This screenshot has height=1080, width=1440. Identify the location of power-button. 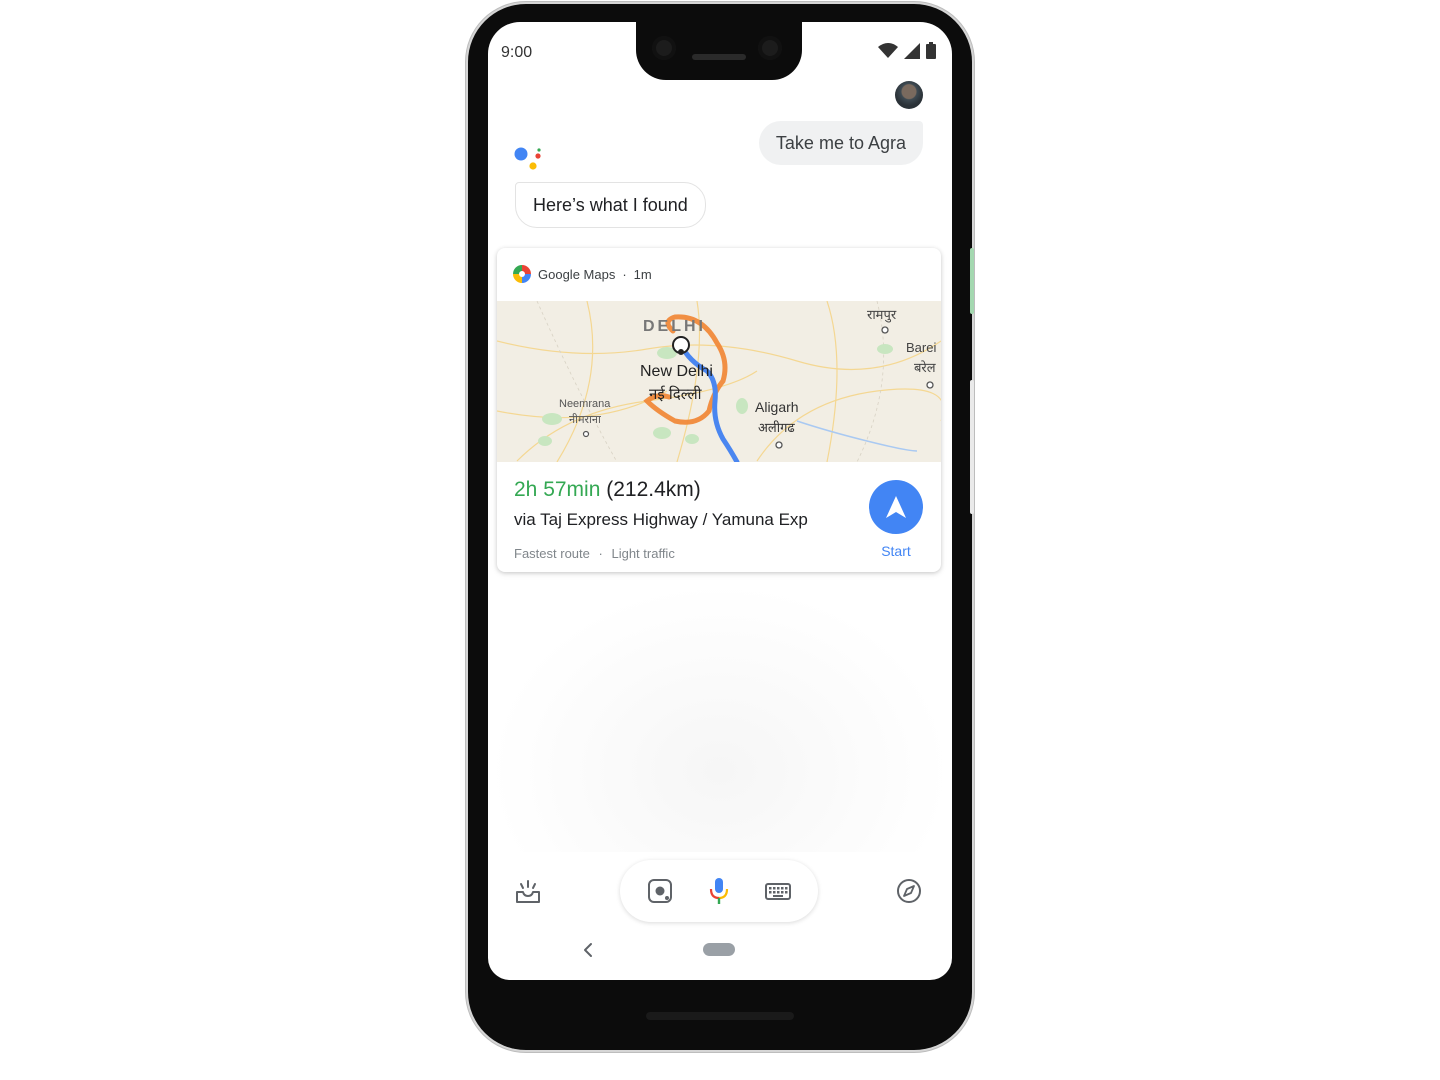
(972, 281).